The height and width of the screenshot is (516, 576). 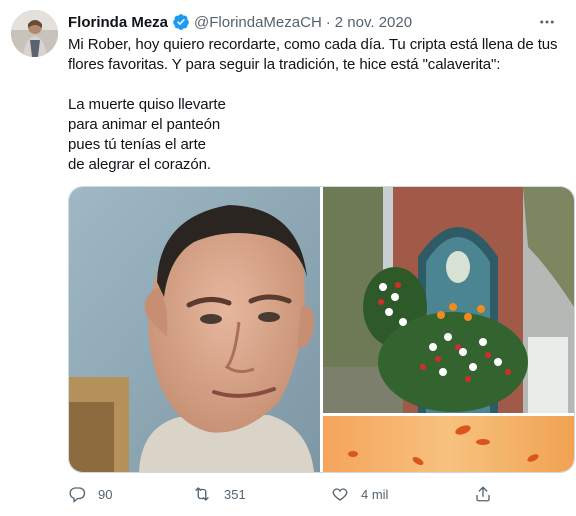 What do you see at coordinates (235, 494) in the screenshot?
I see `retweet-count: 351` at bounding box center [235, 494].